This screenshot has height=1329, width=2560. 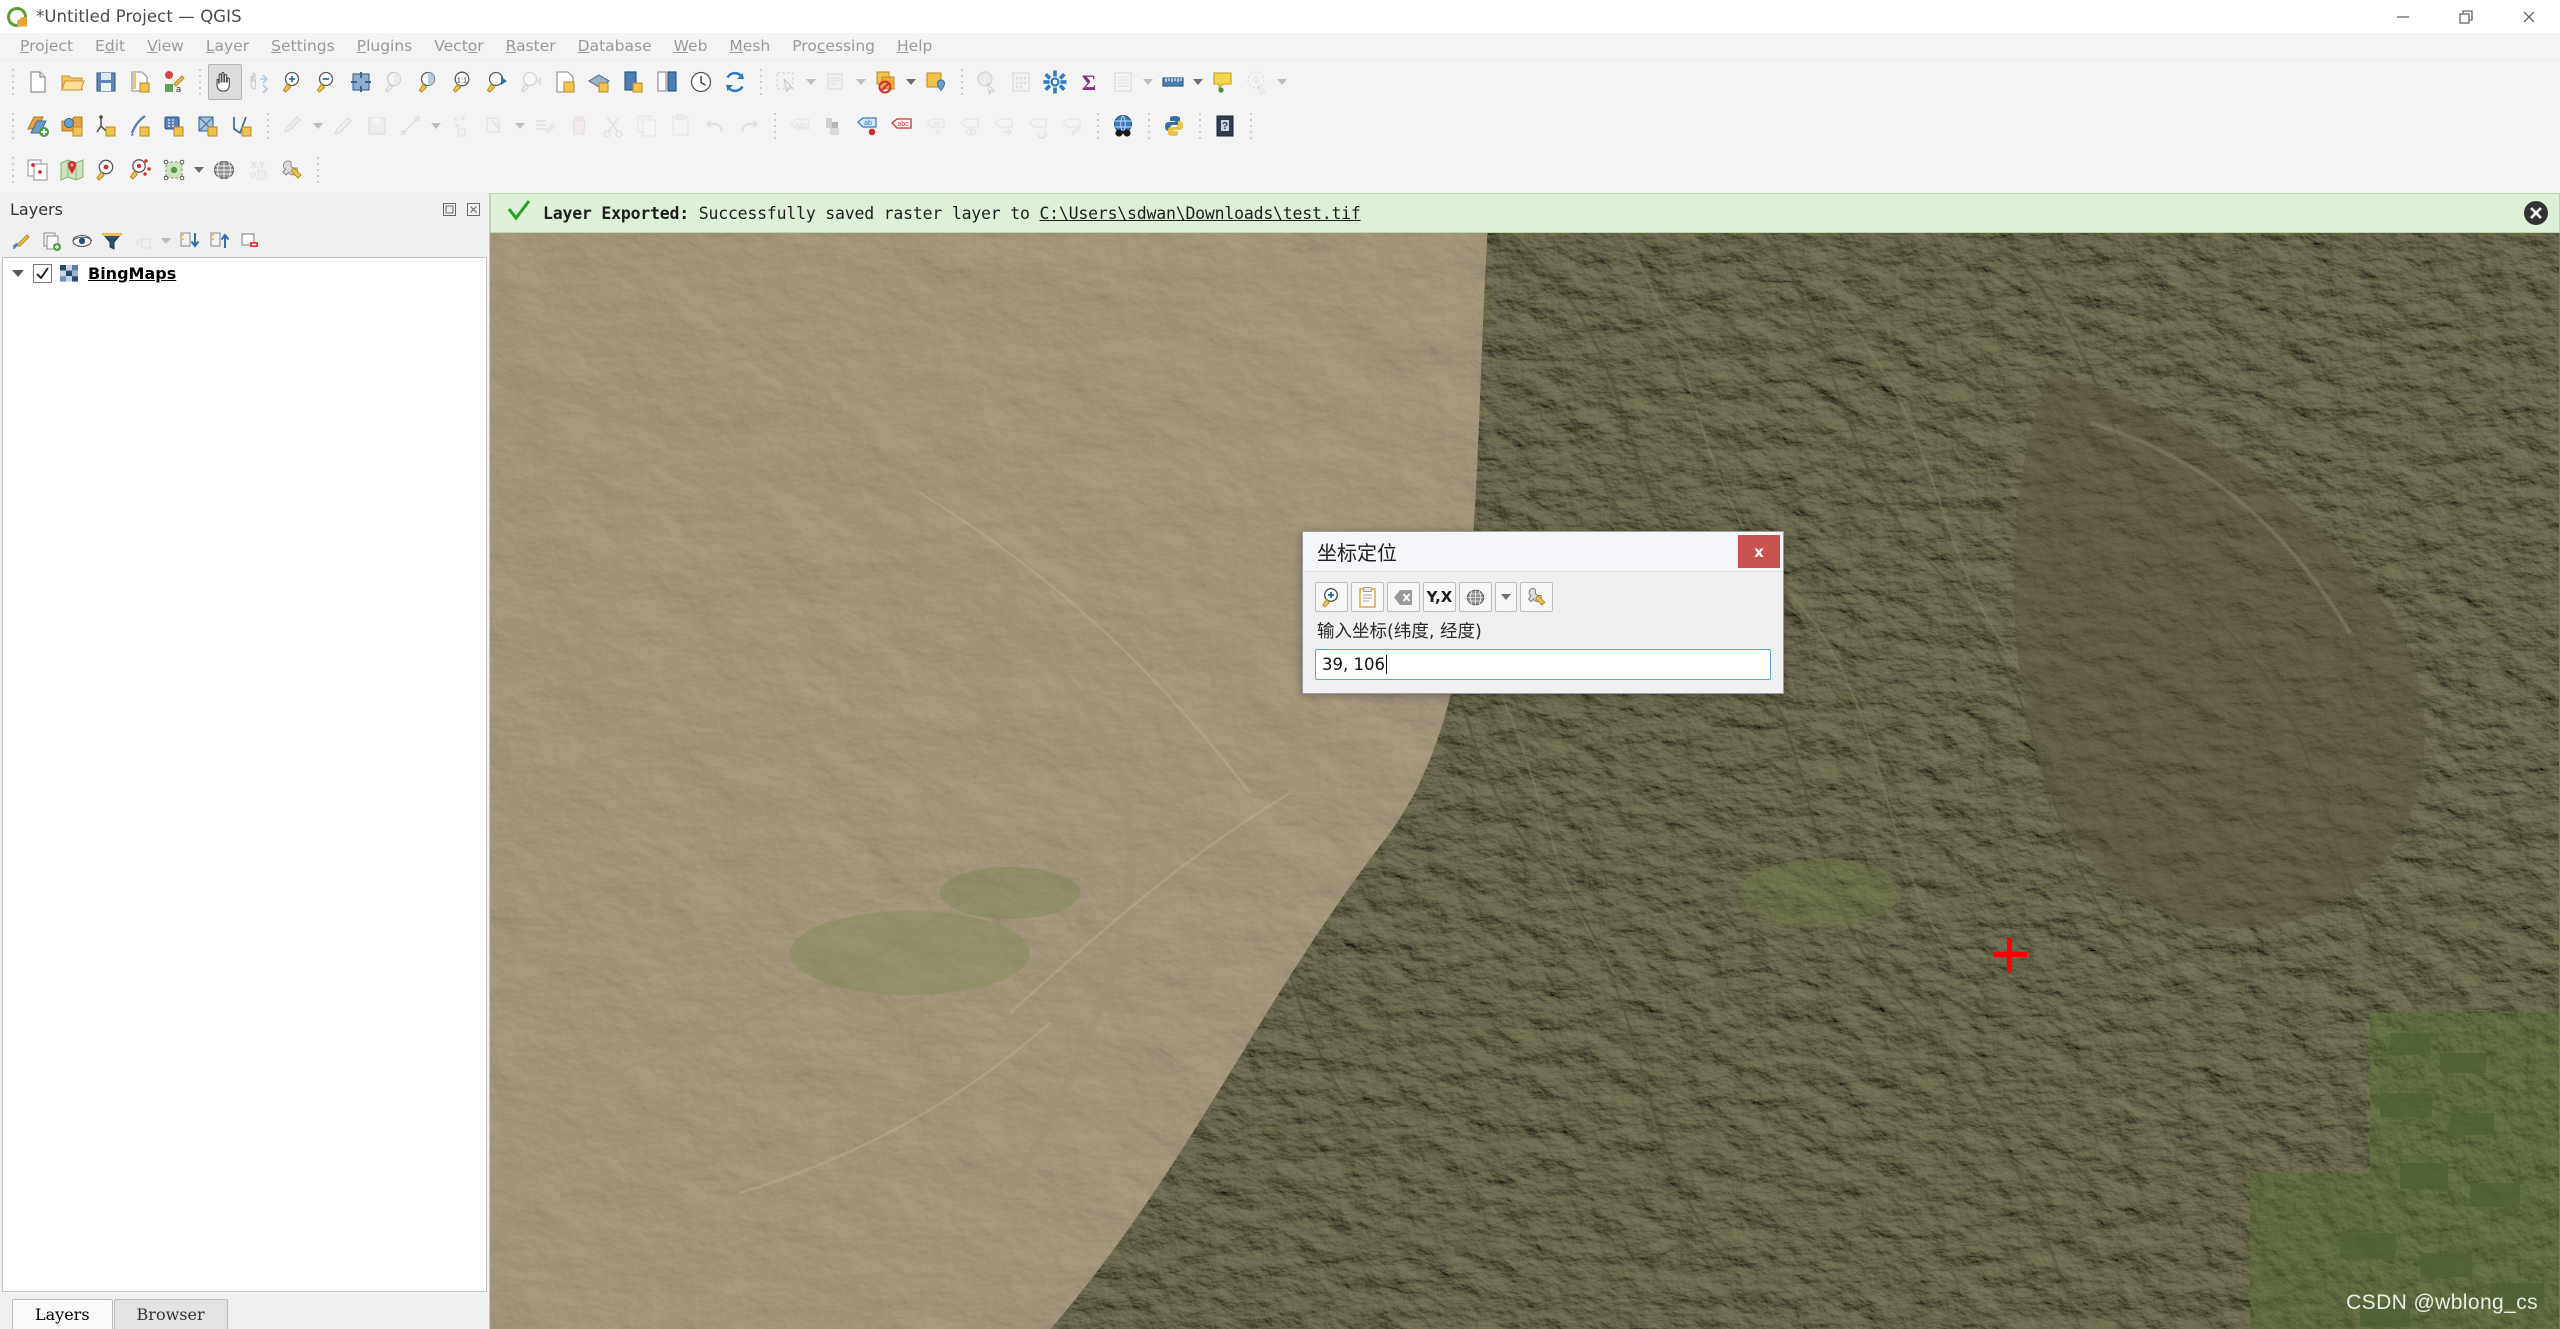 What do you see at coordinates (220, 241) in the screenshot?
I see `collapse-all-icon` at bounding box center [220, 241].